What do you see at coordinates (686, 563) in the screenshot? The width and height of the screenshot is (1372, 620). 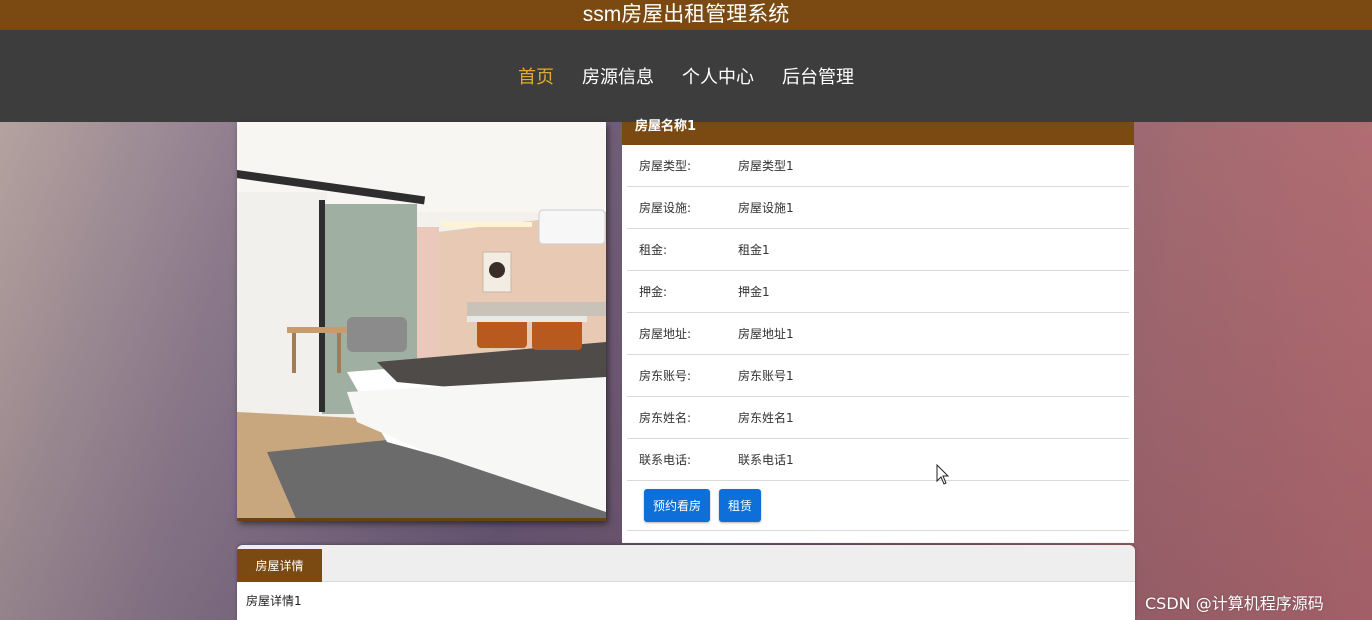 I see `detail-tabbar: 房屋详情` at bounding box center [686, 563].